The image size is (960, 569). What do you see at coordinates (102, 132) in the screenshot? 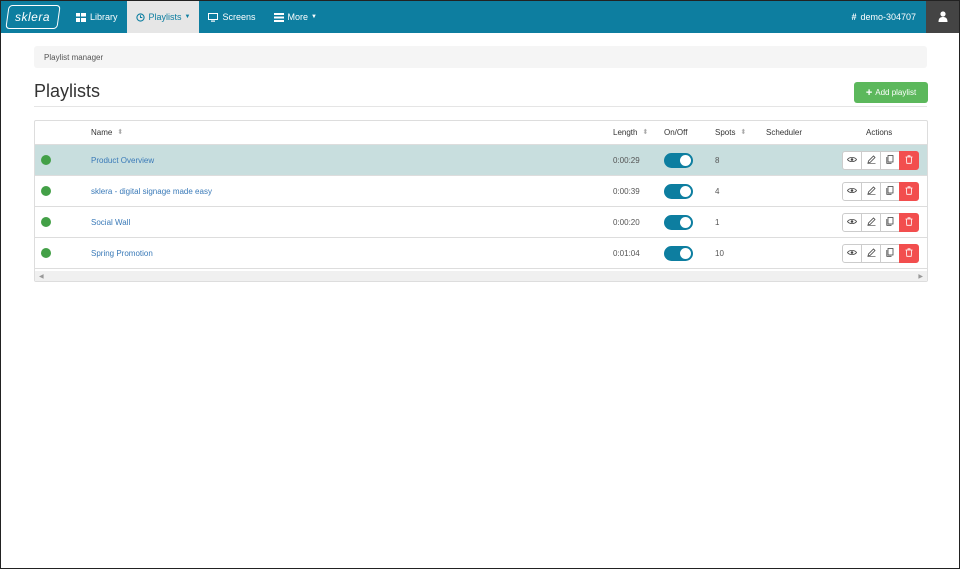
I see `column-header-label: Name` at bounding box center [102, 132].